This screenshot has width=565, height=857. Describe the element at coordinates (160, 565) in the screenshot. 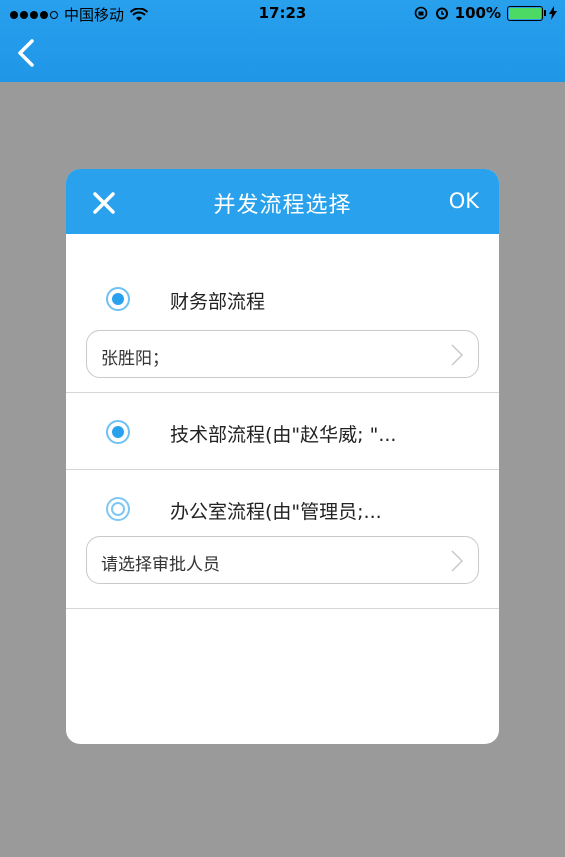

I see `picker-placeholder: 请选择审批人员` at that location.